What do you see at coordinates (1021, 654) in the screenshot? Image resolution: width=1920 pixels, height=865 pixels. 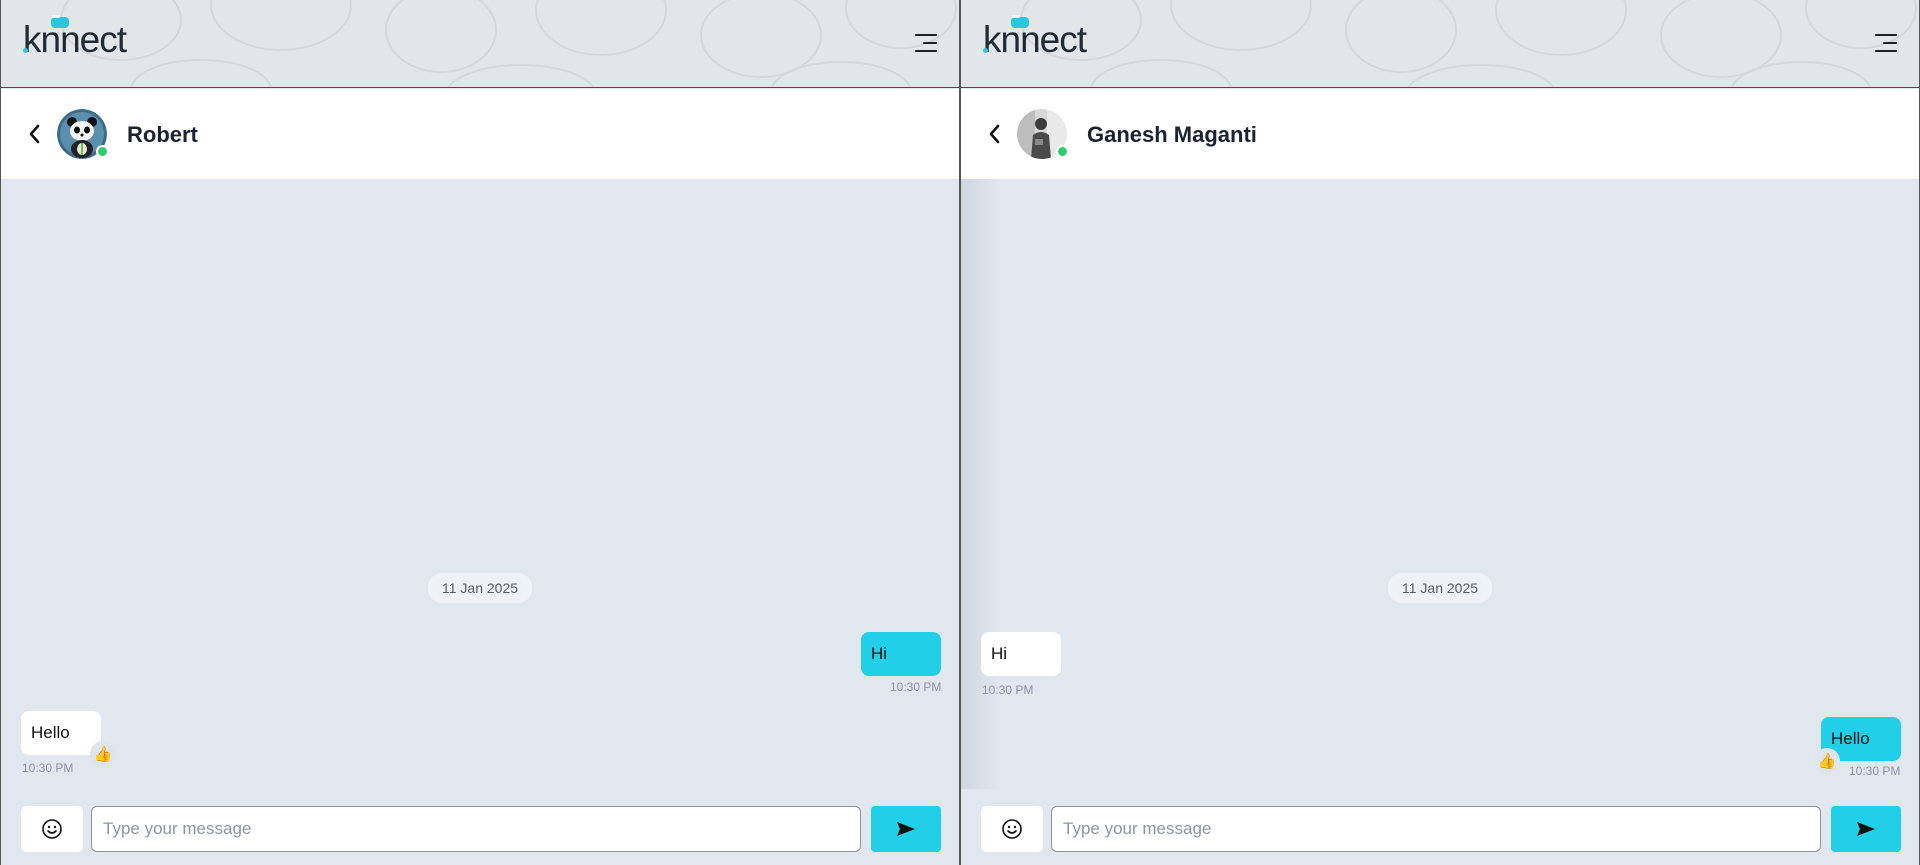 I see `message-bubble-incoming: Hi` at bounding box center [1021, 654].